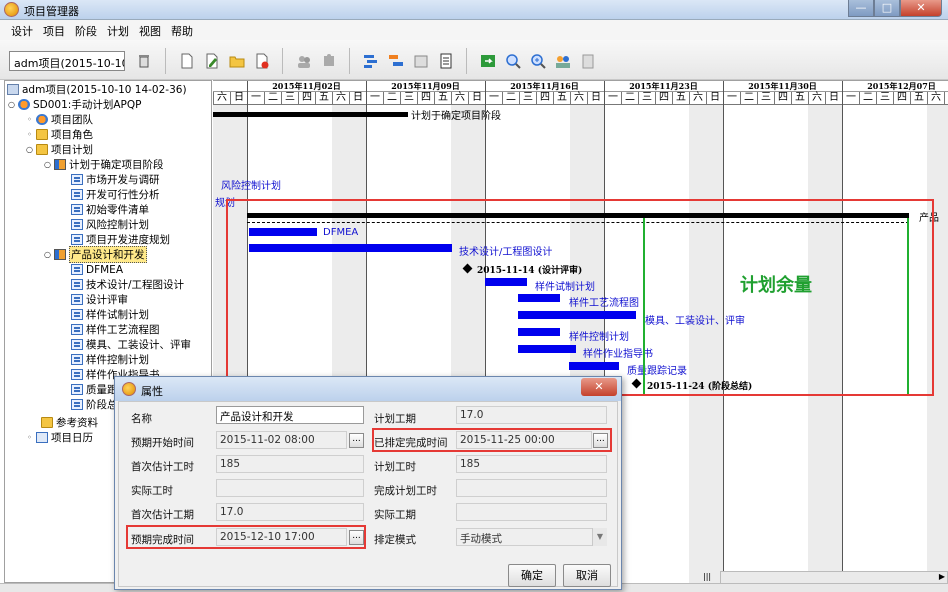 The image size is (948, 592). What do you see at coordinates (861, 8) in the screenshot?
I see `minimize-button: —` at bounding box center [861, 8].